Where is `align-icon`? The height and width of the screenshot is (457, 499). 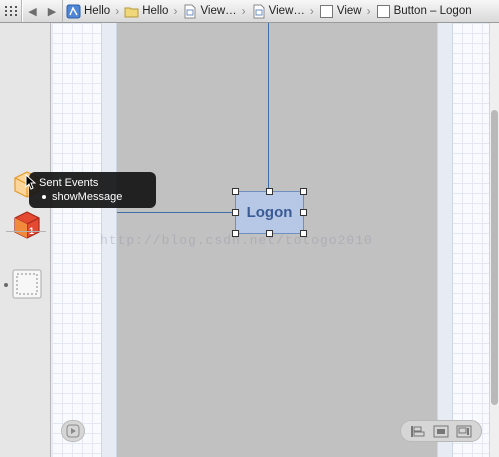
align-icon is located at coordinates (418, 431).